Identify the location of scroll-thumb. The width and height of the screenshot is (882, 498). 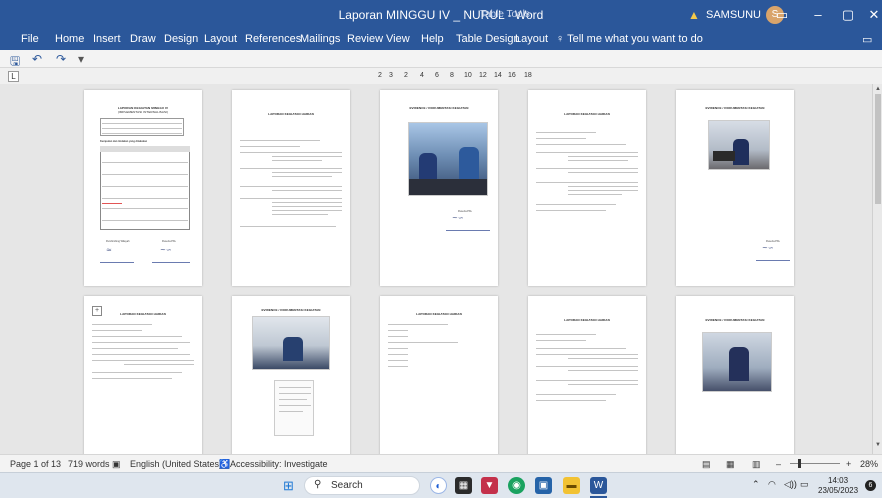
(878, 149).